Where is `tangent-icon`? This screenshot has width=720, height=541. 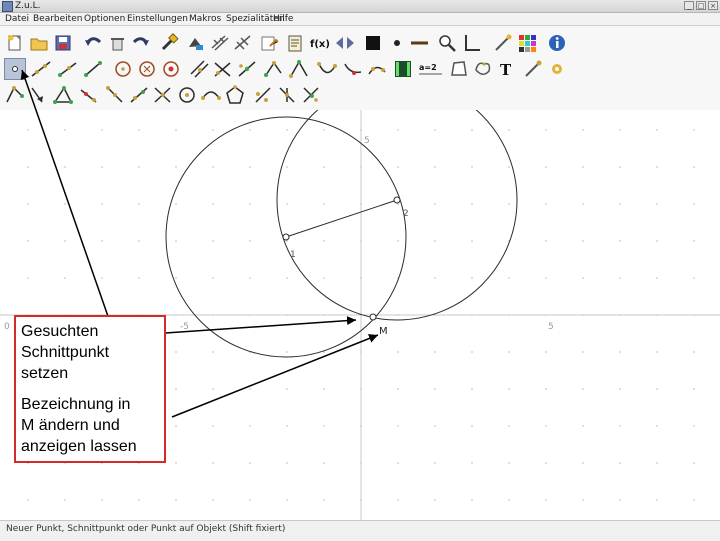
tangent-icon is located at coordinates (287, 95).